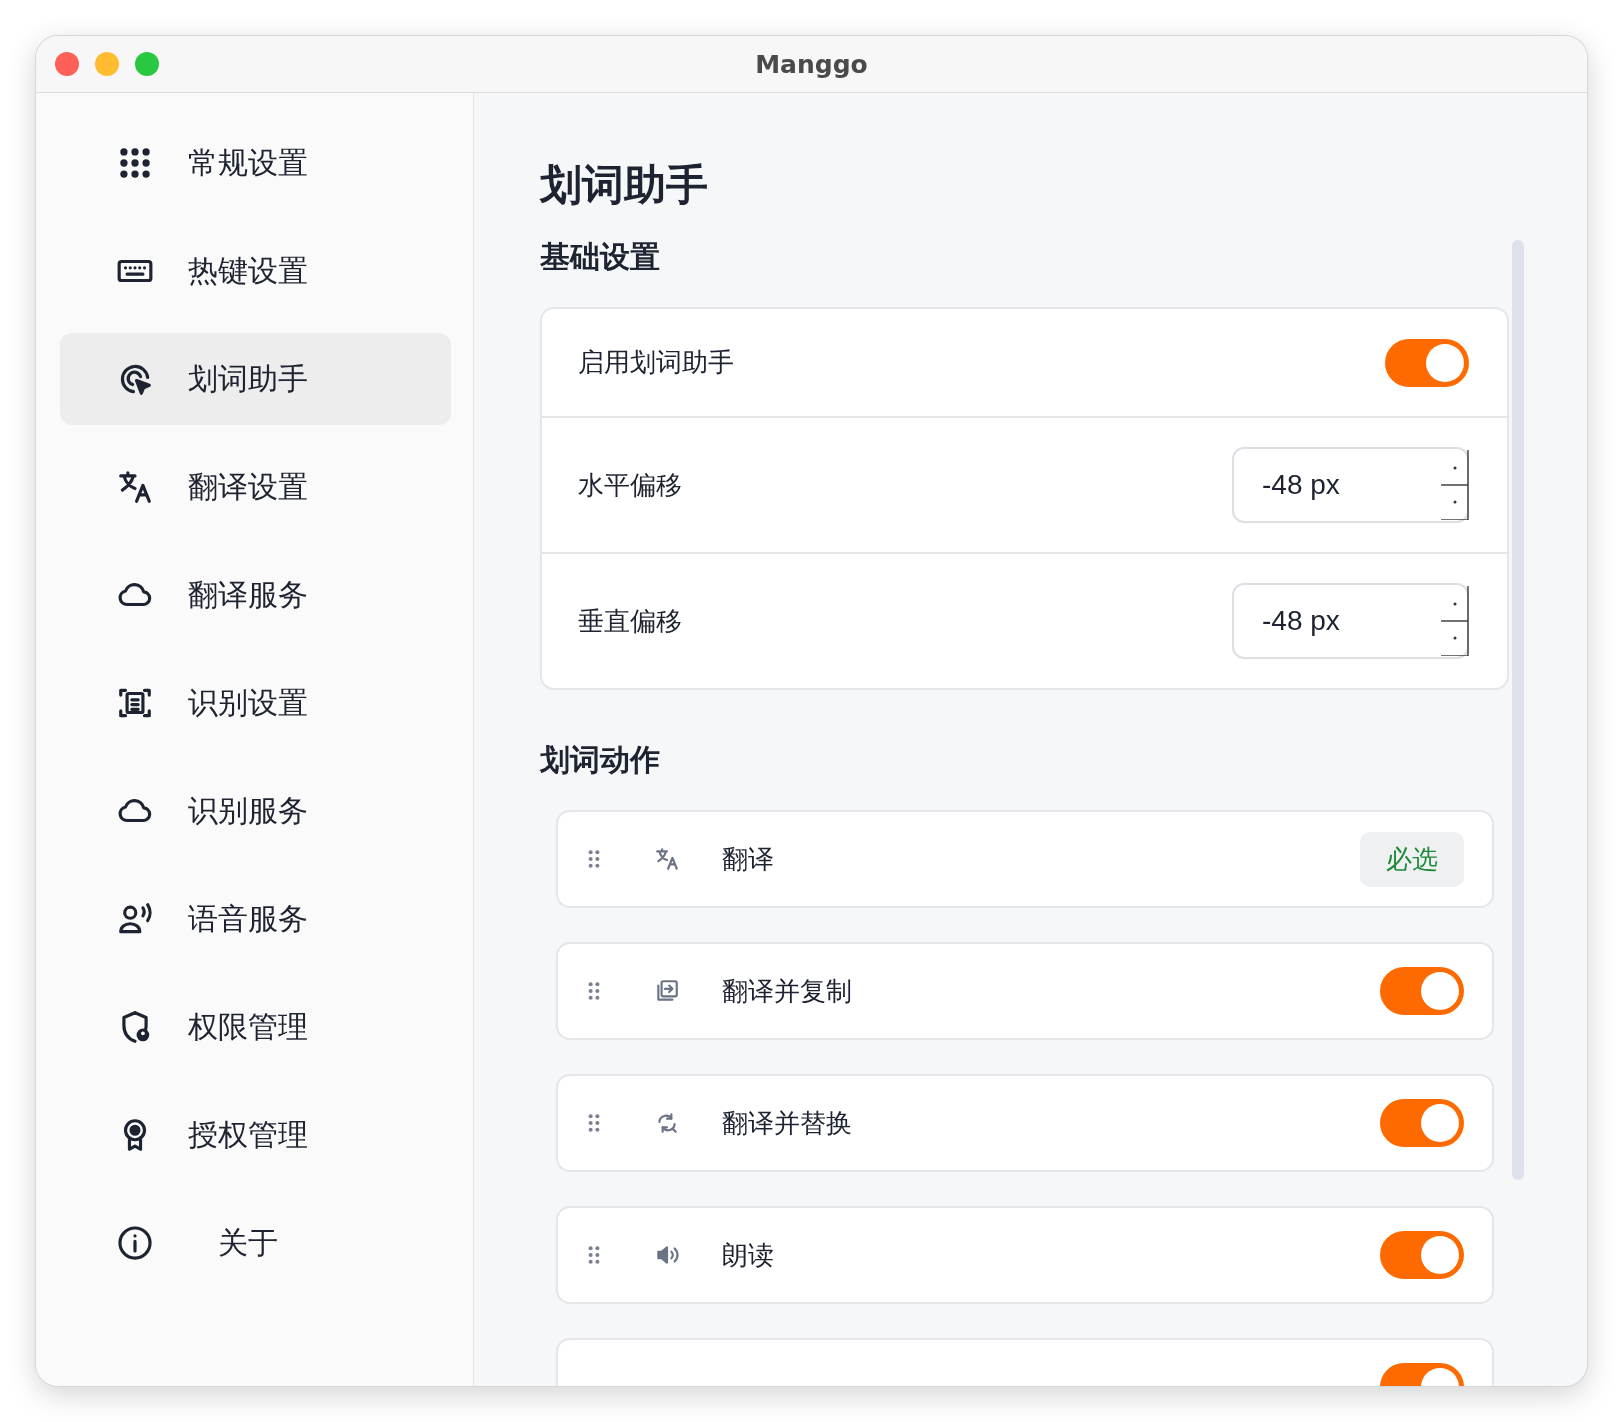  What do you see at coordinates (600, 257) in the screenshot?
I see `section-heading: 基础设置` at bounding box center [600, 257].